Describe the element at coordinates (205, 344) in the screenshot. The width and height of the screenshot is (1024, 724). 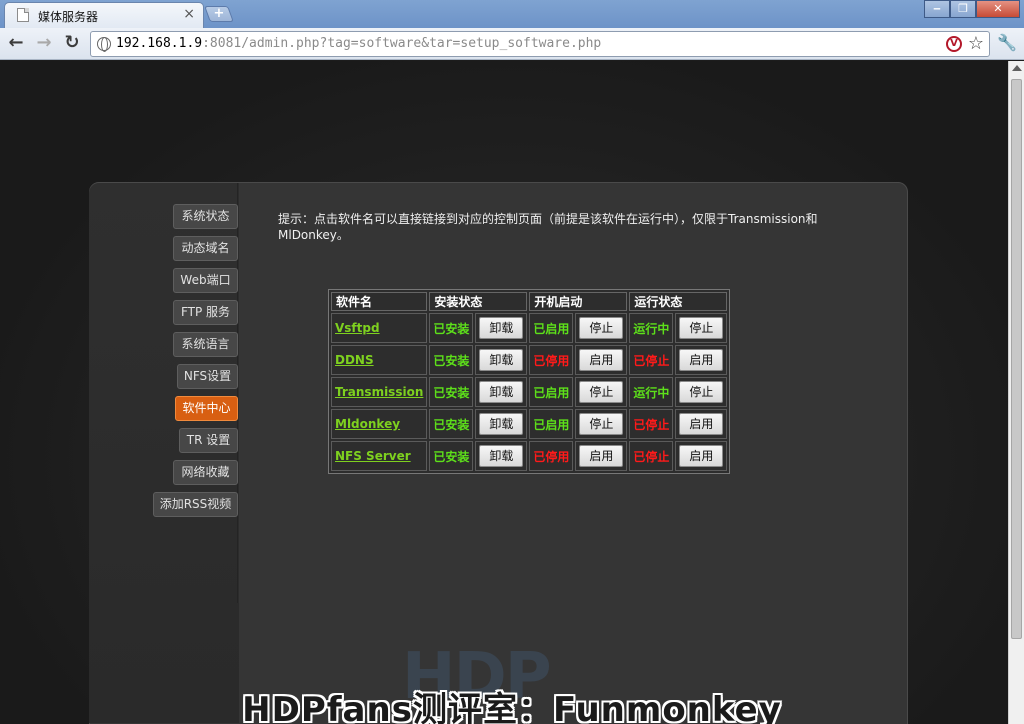
I see `sidebar-item-language: 系统语言` at that location.